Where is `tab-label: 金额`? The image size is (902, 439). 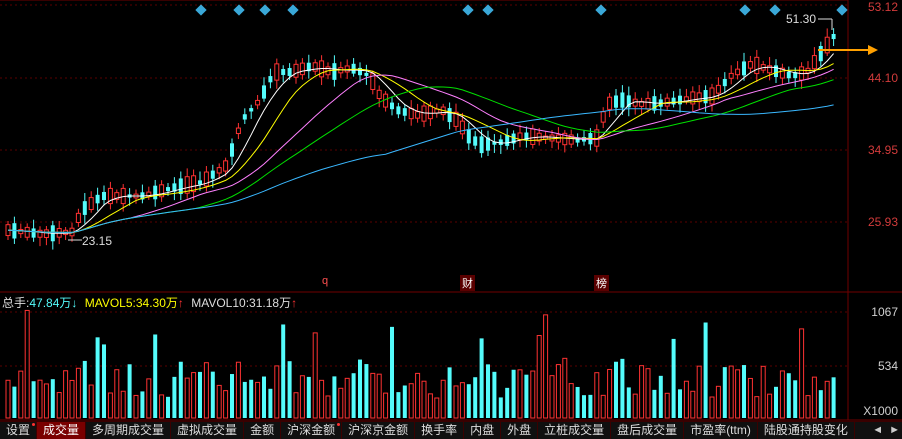
tab-label: 金额 is located at coordinates (262, 430).